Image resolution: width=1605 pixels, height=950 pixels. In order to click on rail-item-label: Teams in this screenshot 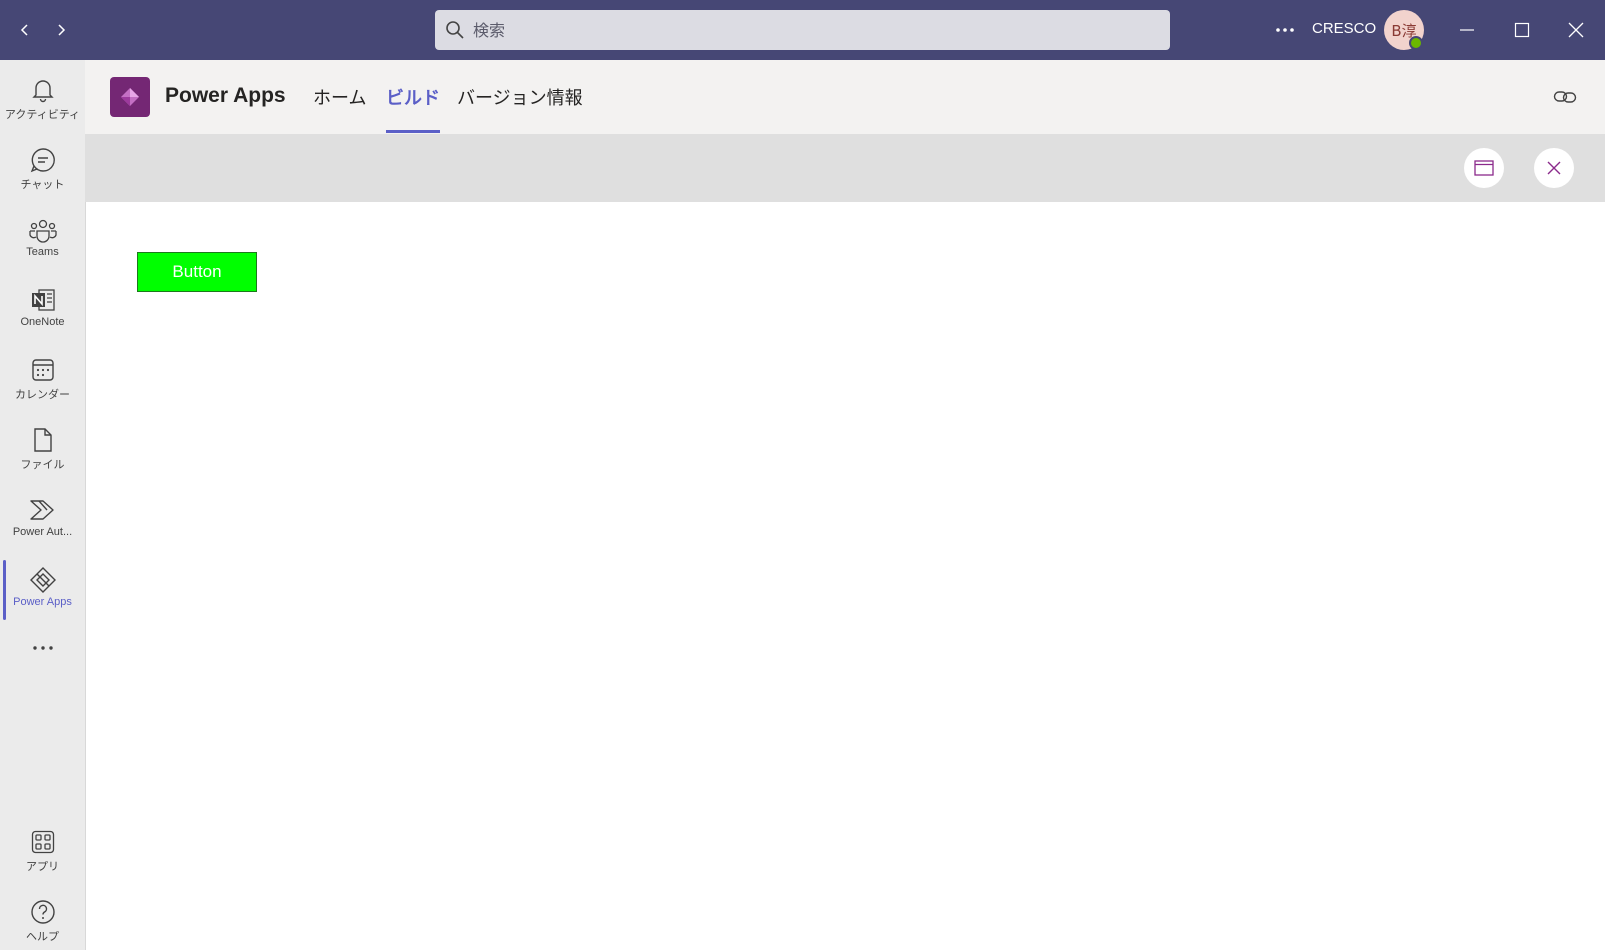, I will do `click(42, 252)`.